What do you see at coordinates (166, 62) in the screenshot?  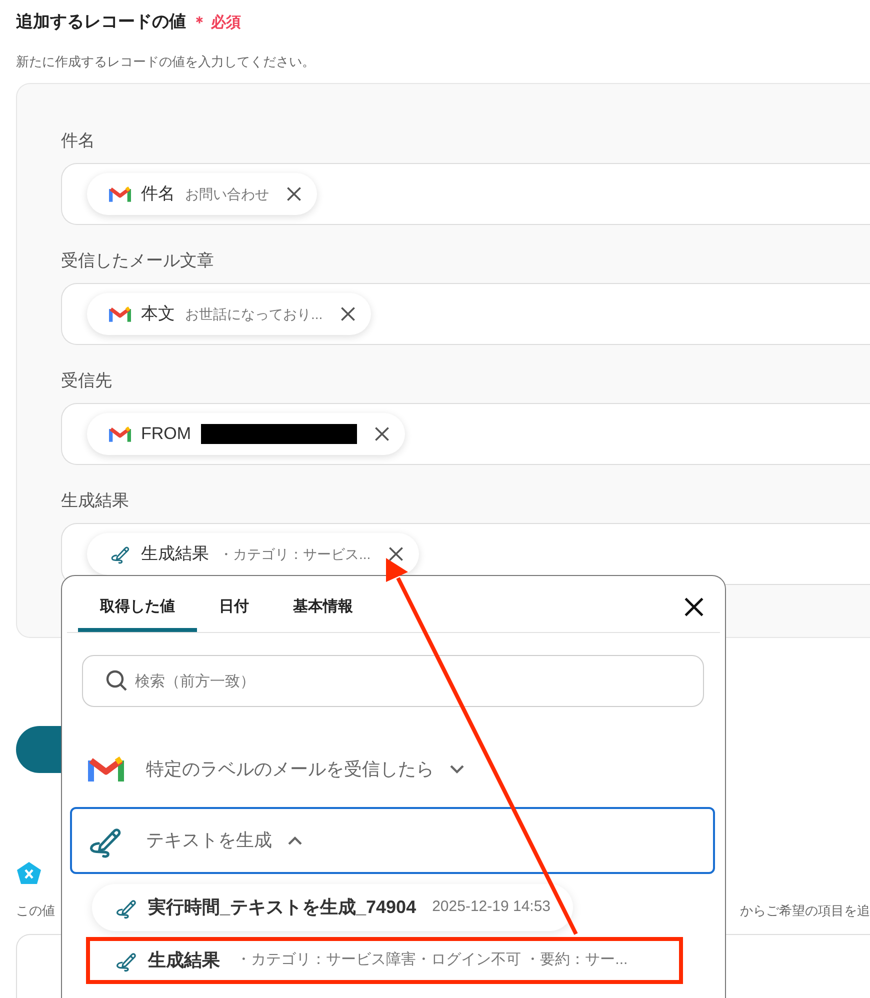 I see `description-text: 新たに作成するレコードの値を入力してください。` at bounding box center [166, 62].